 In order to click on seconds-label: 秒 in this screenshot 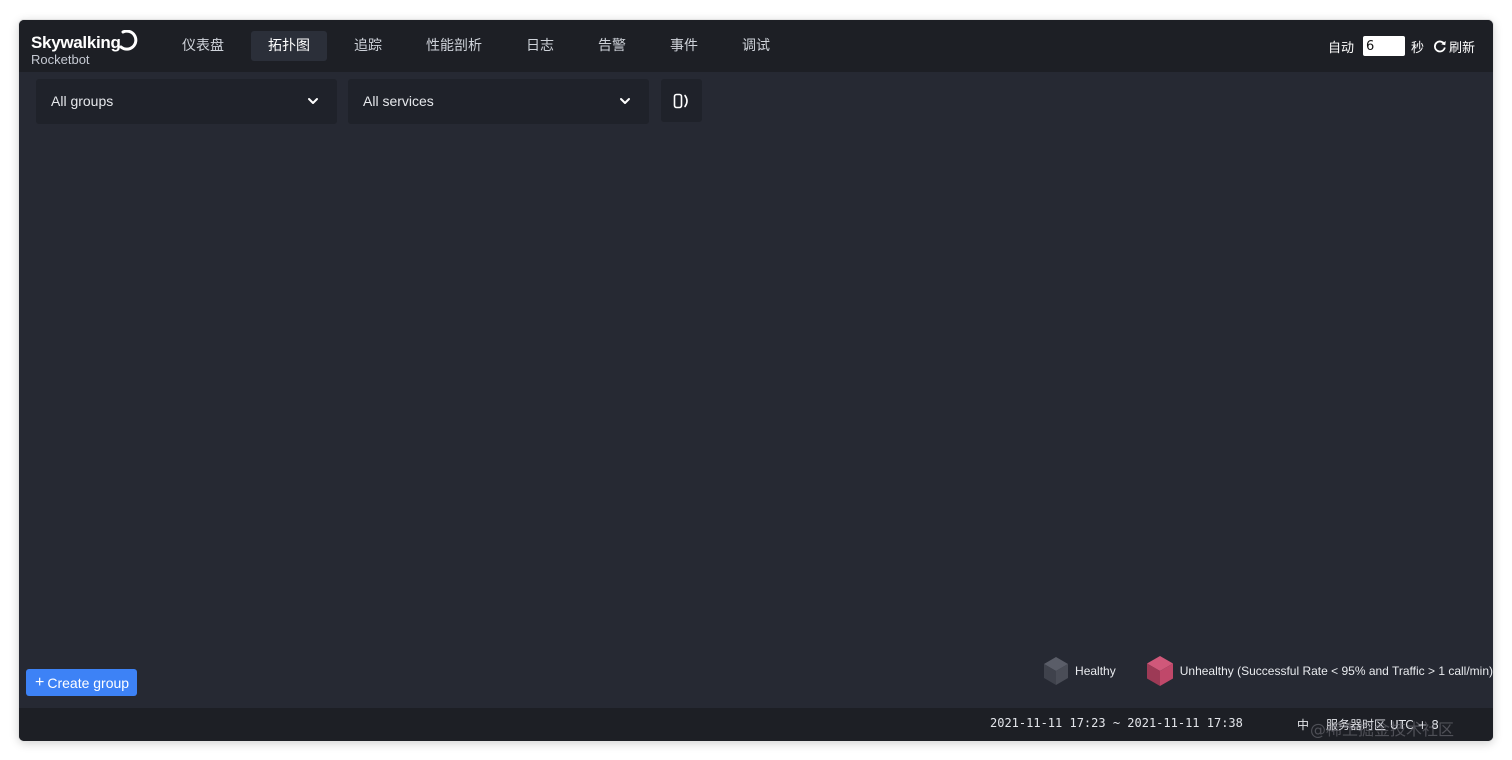, I will do `click(1417, 48)`.